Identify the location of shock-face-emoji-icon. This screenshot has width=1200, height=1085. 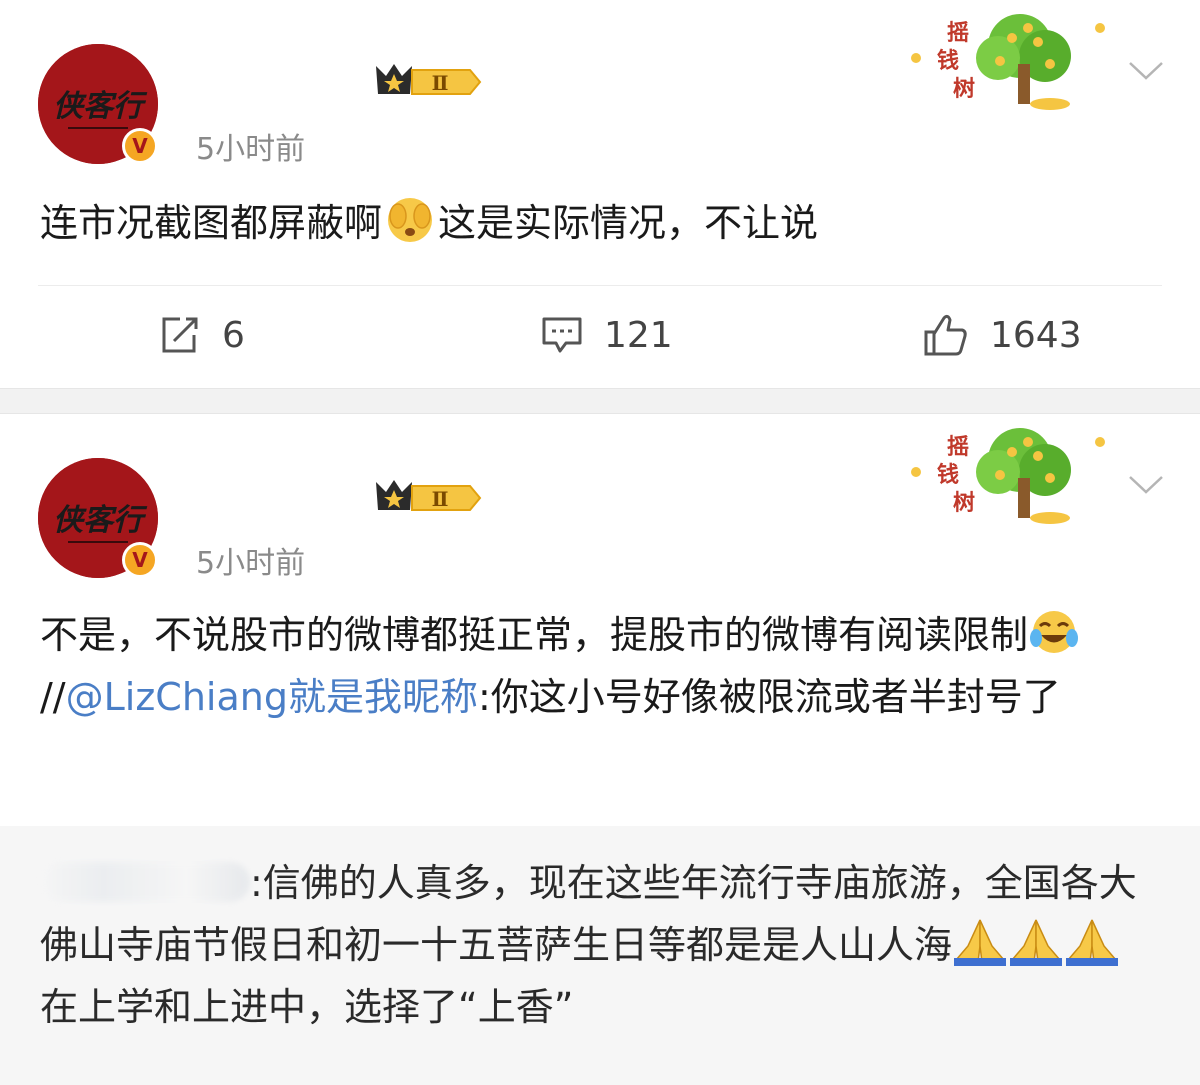
(410, 220).